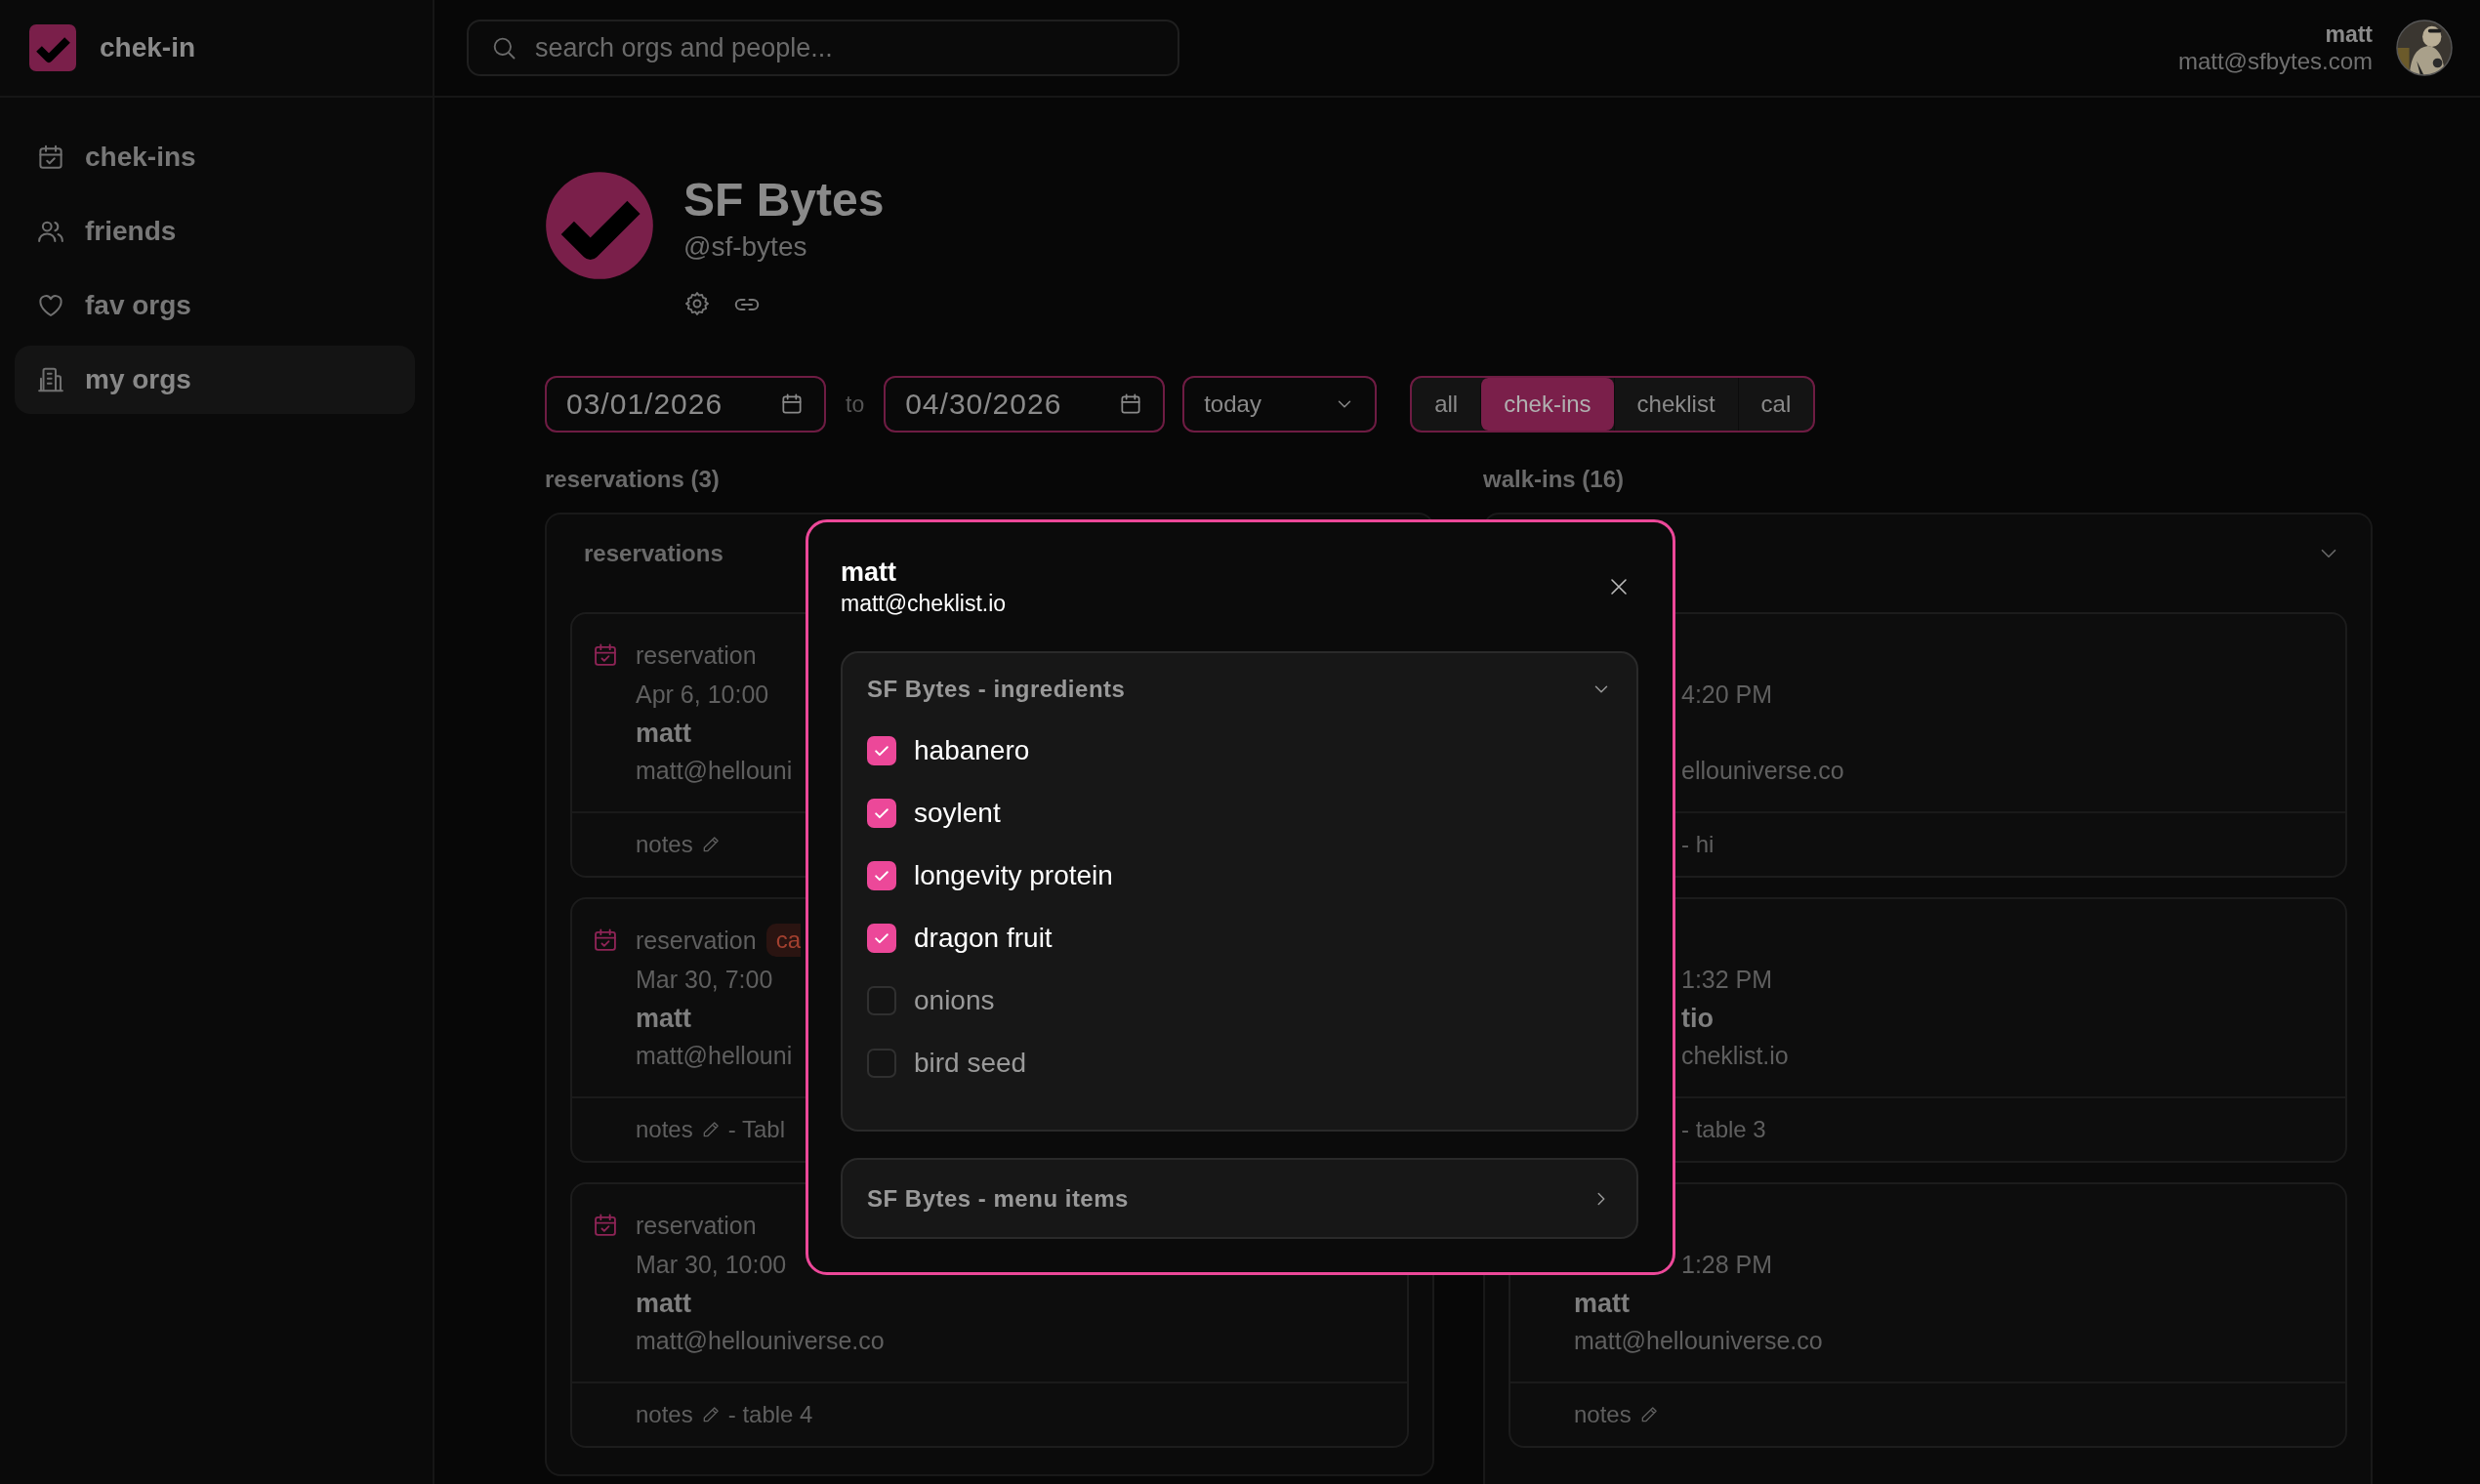 Image resolution: width=2480 pixels, height=1484 pixels. I want to click on entry-time: Mar 30, 10:00, so click(712, 1265).